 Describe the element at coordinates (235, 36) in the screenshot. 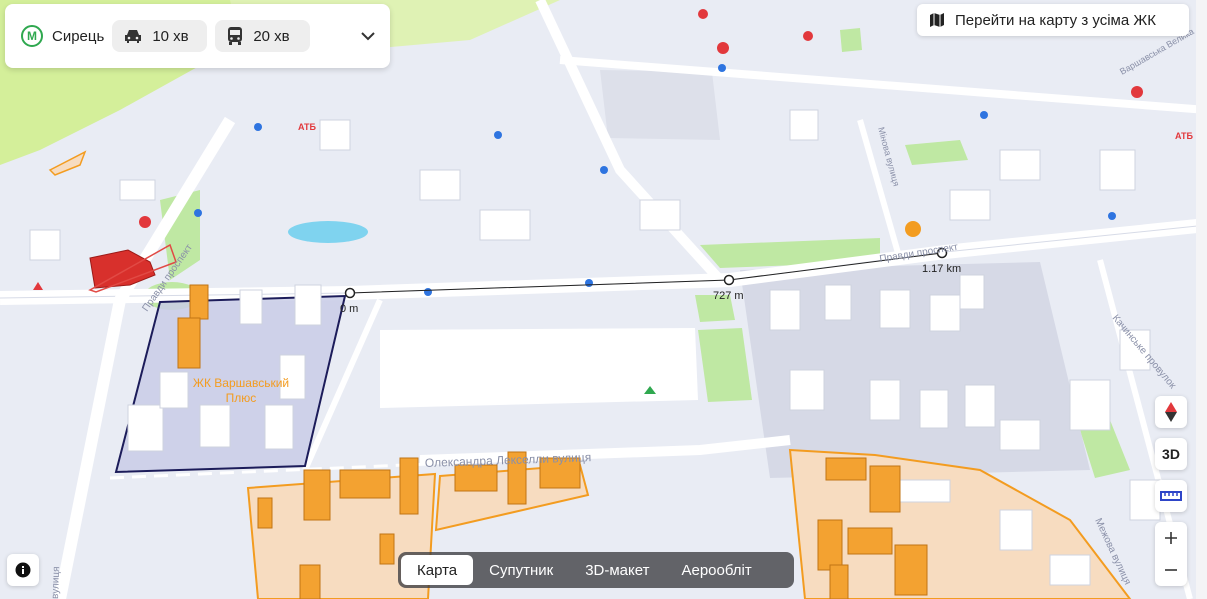

I see `bus-icon` at that location.